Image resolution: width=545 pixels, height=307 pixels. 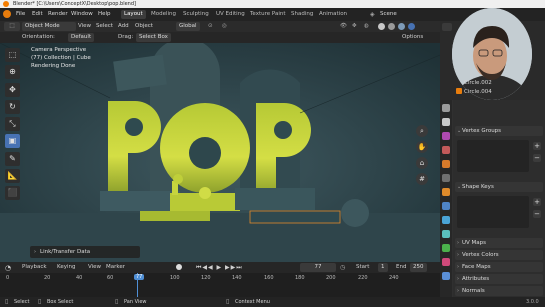 What do you see at coordinates (493, 212) in the screenshot?
I see `shape-keys-list` at bounding box center [493, 212].